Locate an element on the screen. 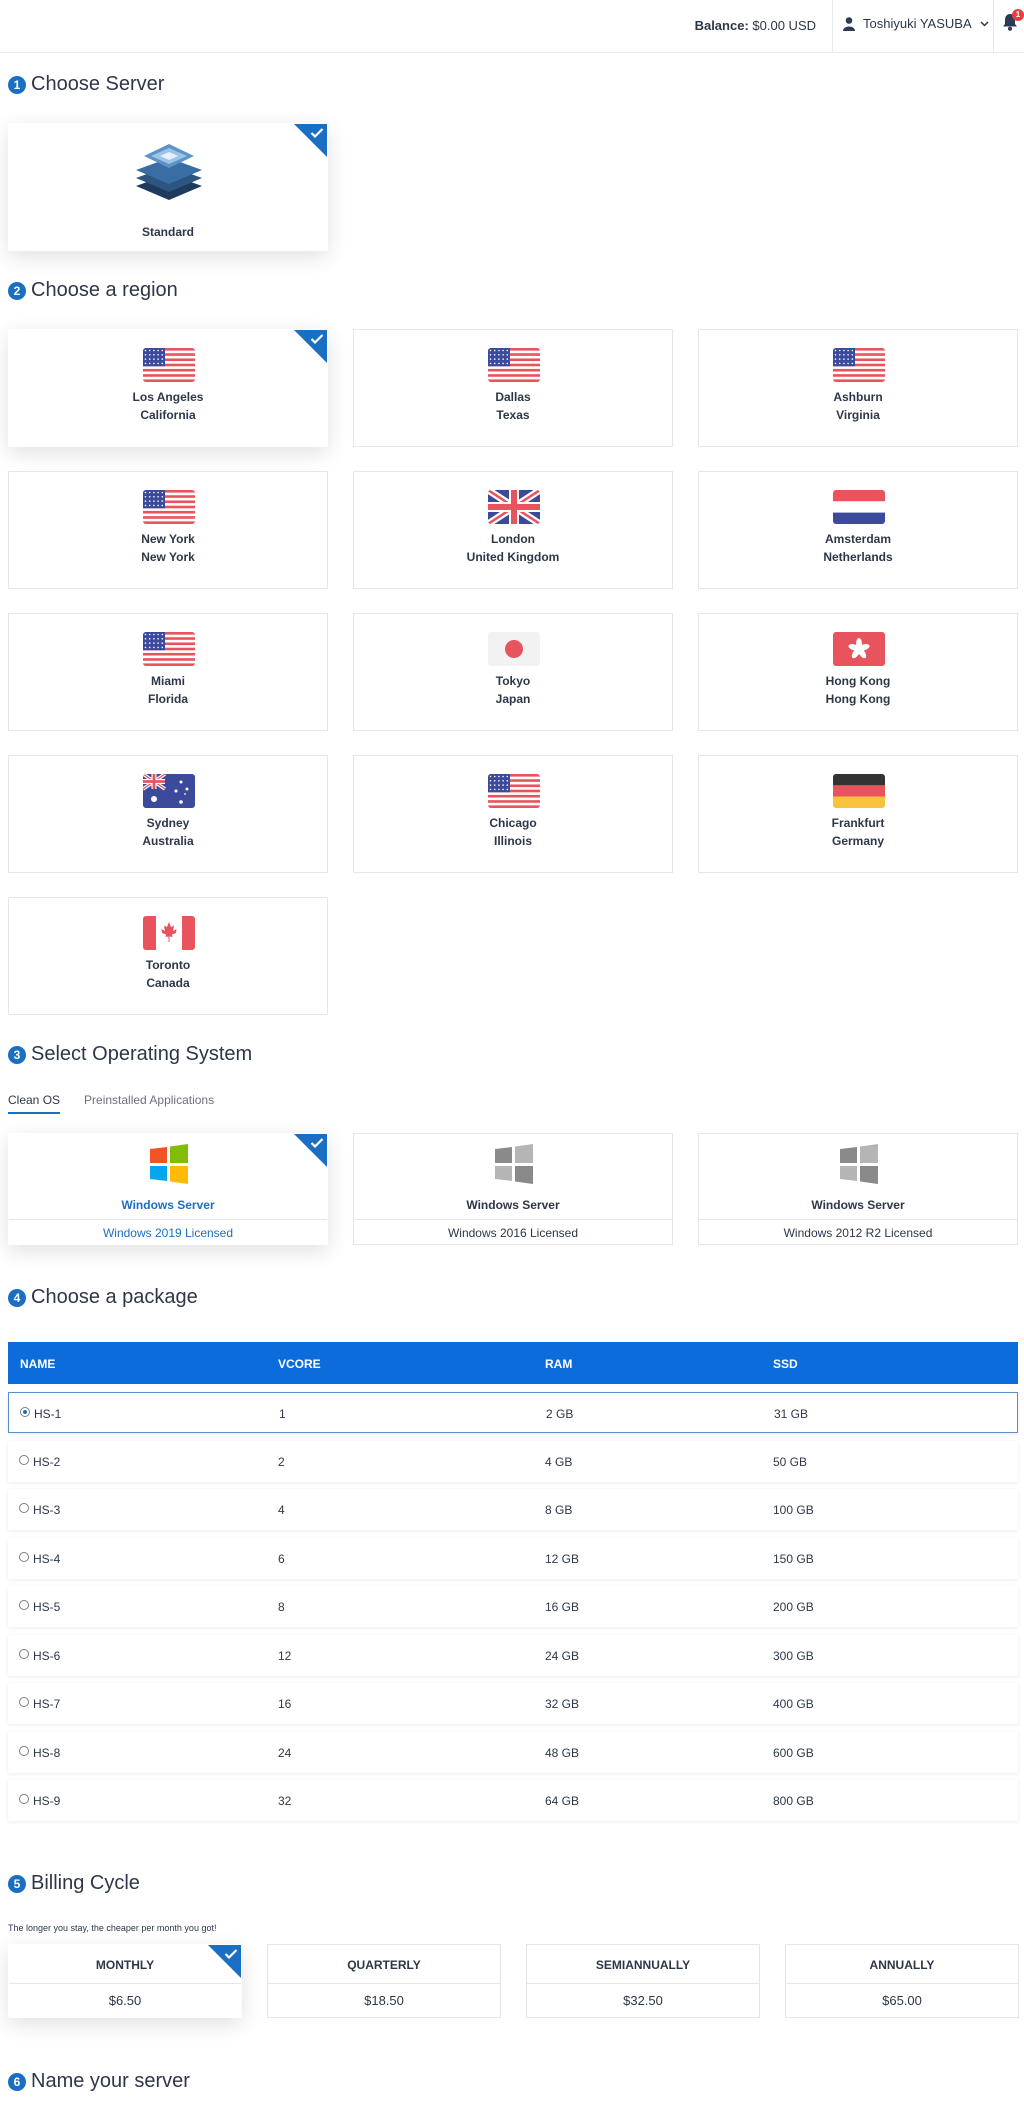 Image resolution: width=1024 pixels, height=2103 pixels. section-heading-os: 3 Select Operating System is located at coordinates (130, 1054).